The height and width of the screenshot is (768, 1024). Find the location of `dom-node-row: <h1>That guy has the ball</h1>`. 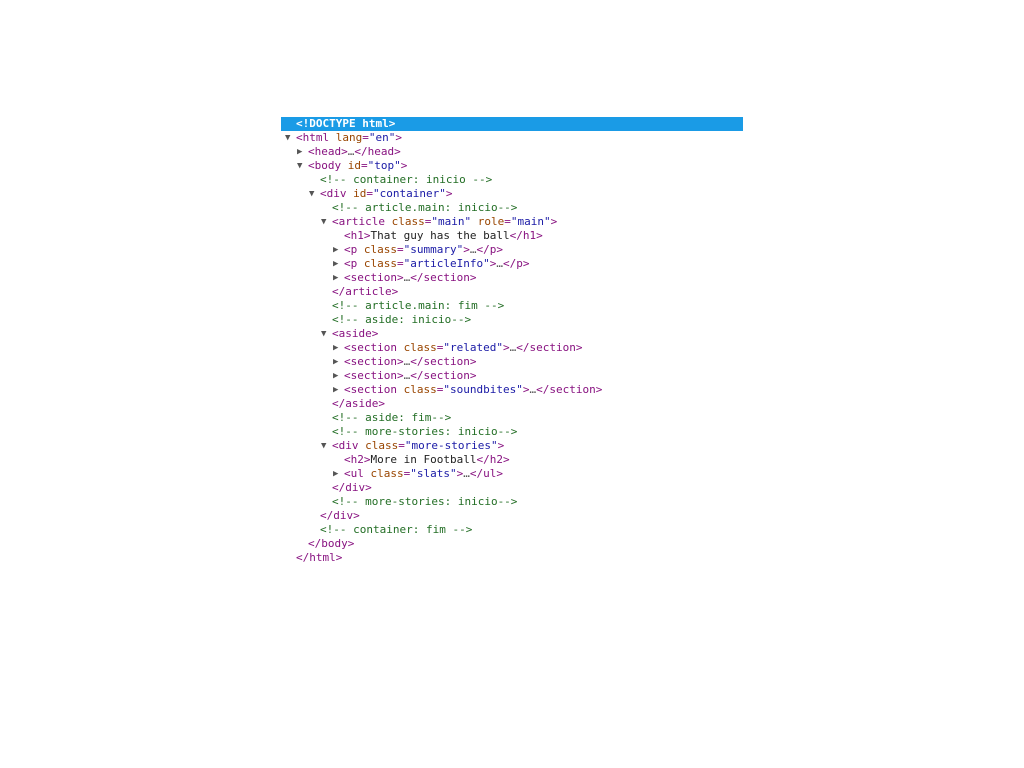

dom-node-row: <h1>That guy has the ball</h1> is located at coordinates (512, 236).